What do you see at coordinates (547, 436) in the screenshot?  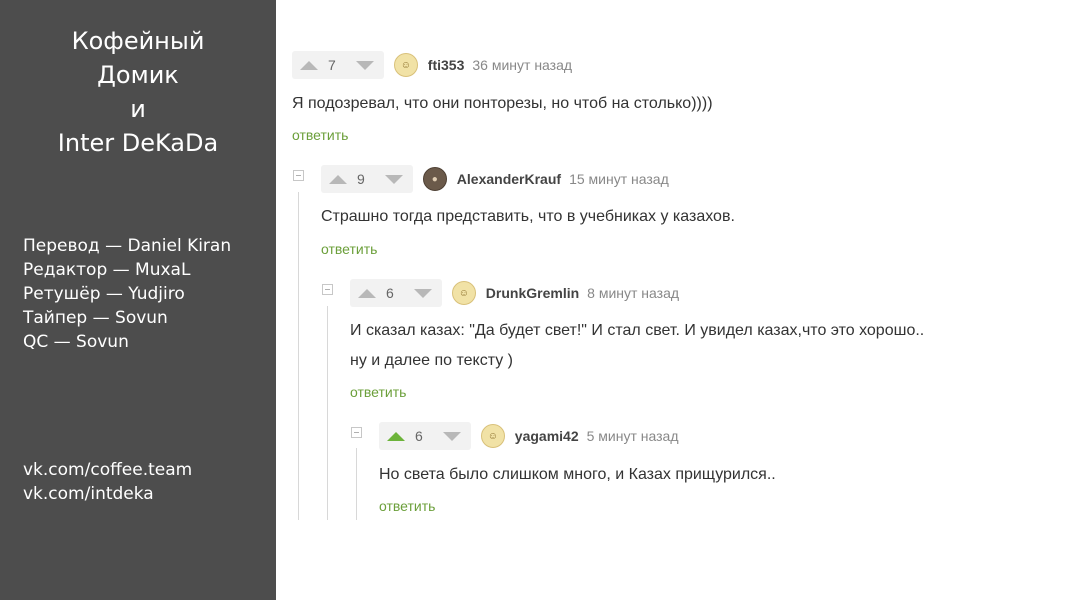 I see `username: yagami42` at bounding box center [547, 436].